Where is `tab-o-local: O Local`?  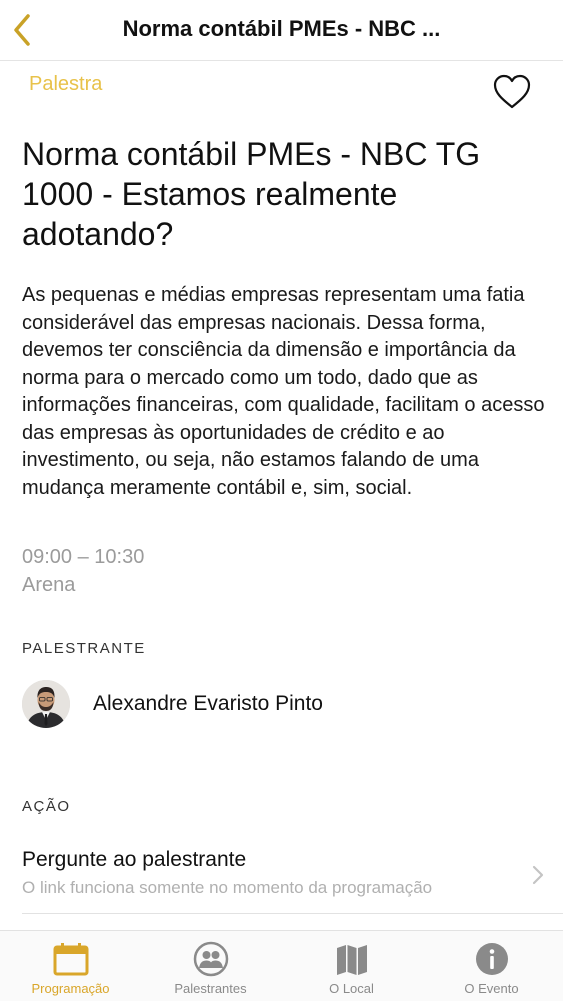 tab-o-local: O Local is located at coordinates (351, 966).